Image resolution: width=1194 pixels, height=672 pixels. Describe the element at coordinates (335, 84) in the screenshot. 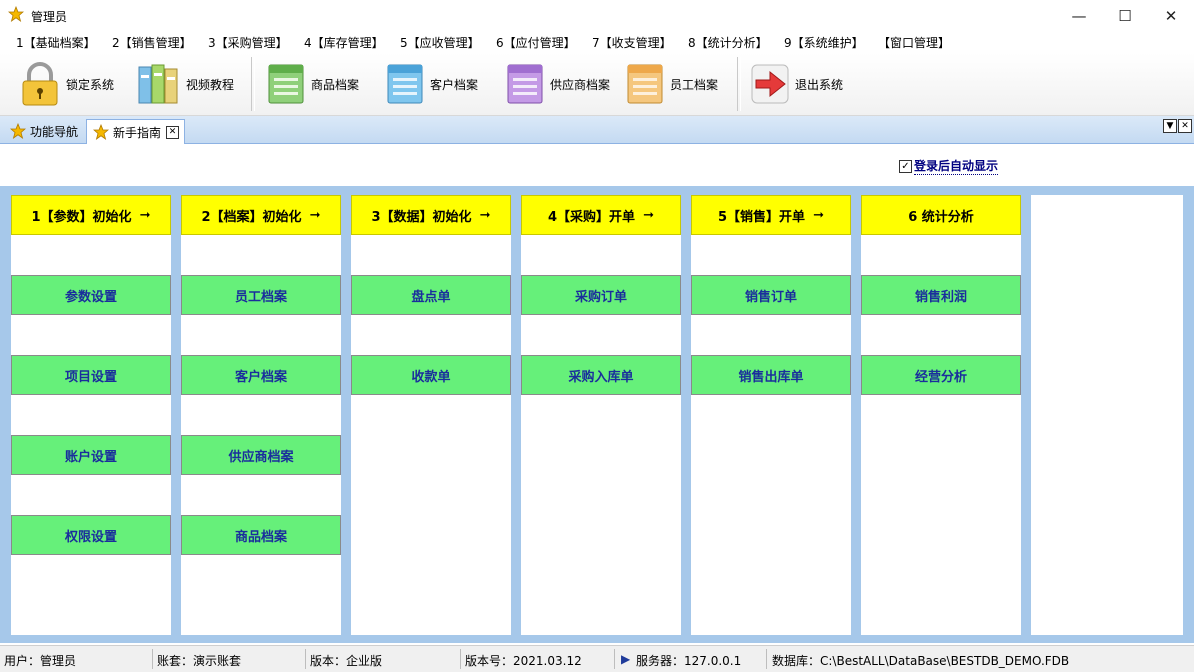

I see `product-file-label: 商品档案` at that location.